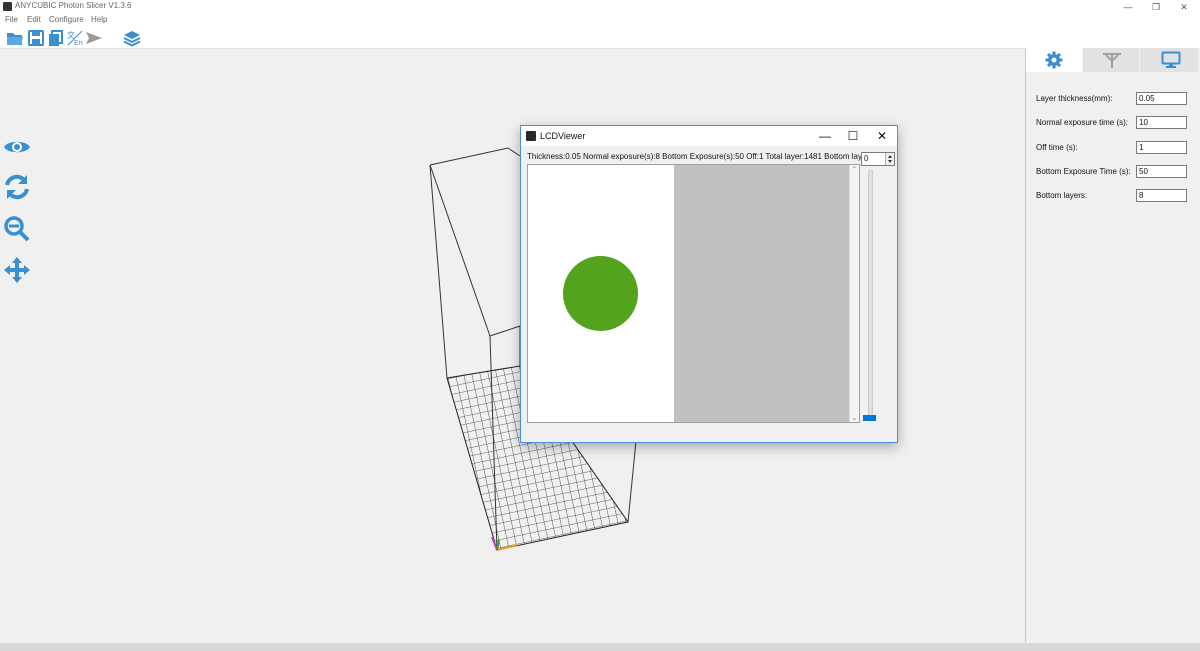  What do you see at coordinates (825, 136) in the screenshot?
I see `dialog-minimize-button: —` at bounding box center [825, 136].